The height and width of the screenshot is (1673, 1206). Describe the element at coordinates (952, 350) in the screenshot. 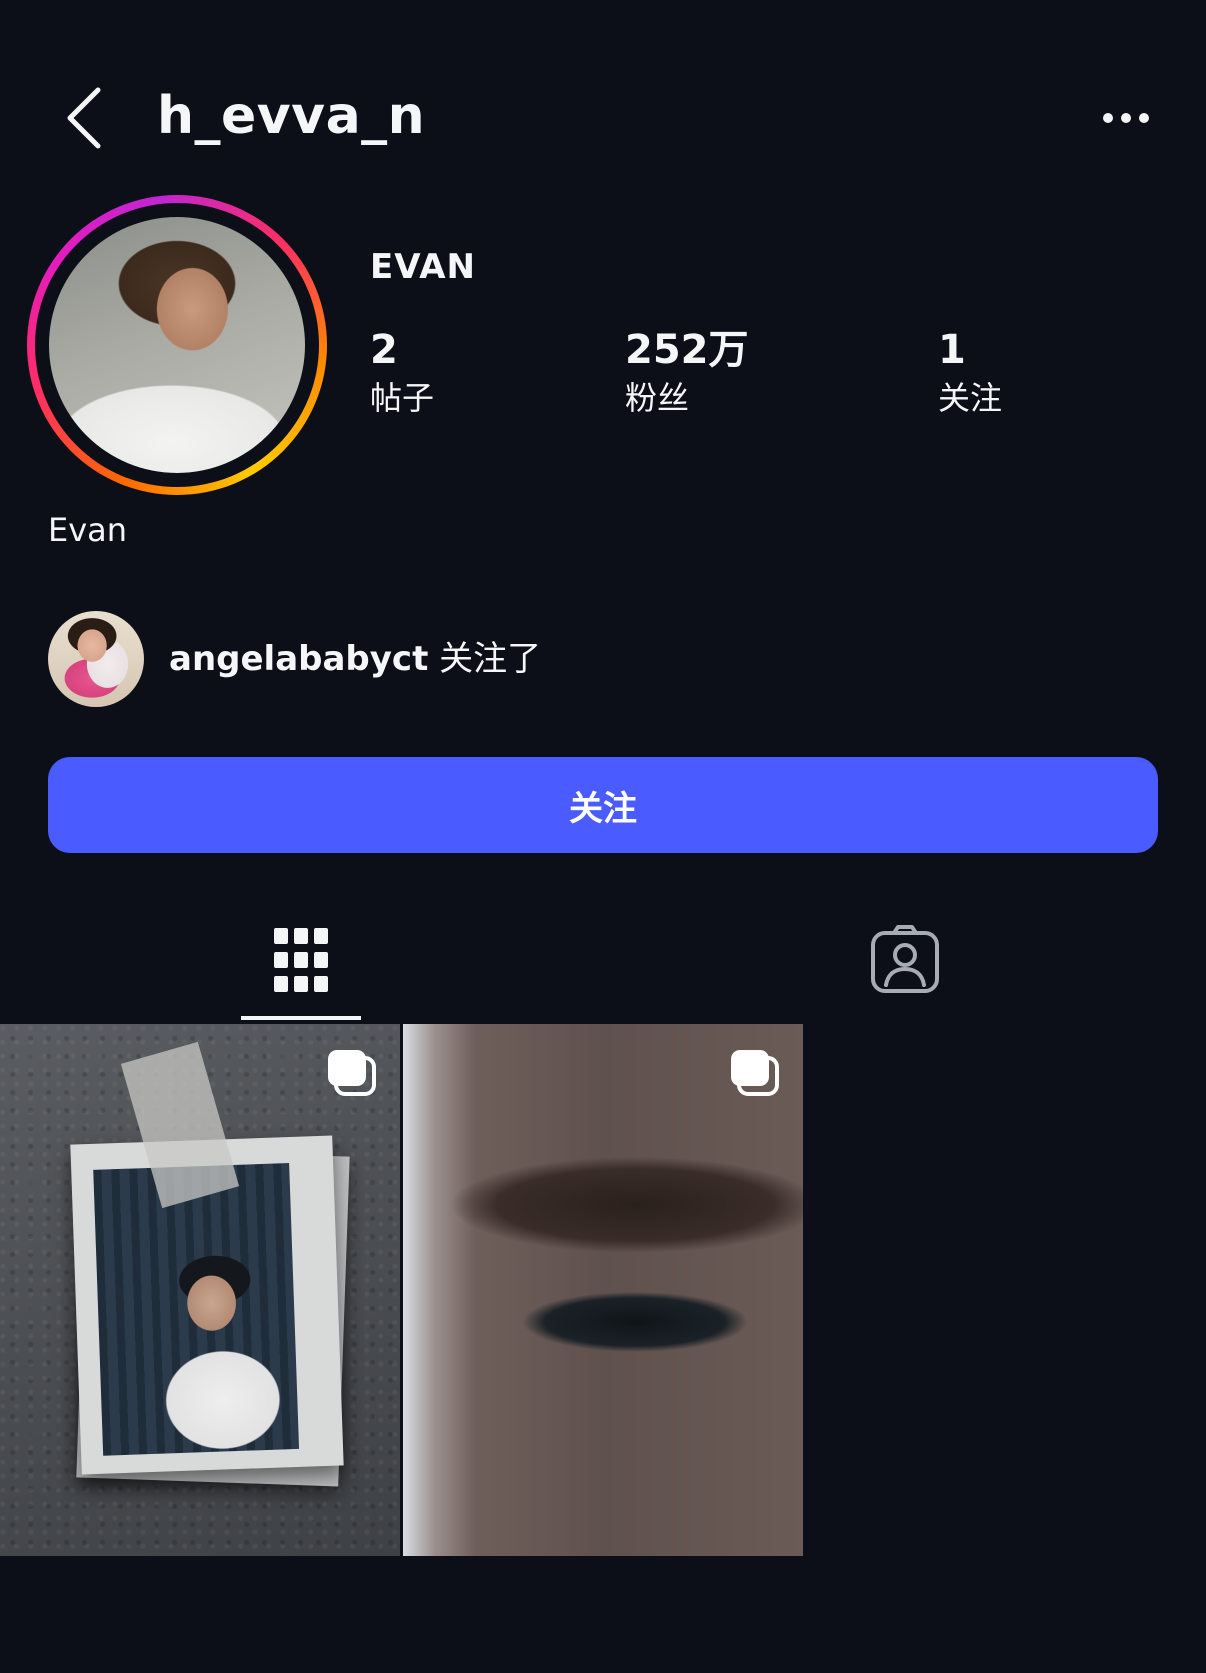

I see `stat-following-count: 1` at that location.